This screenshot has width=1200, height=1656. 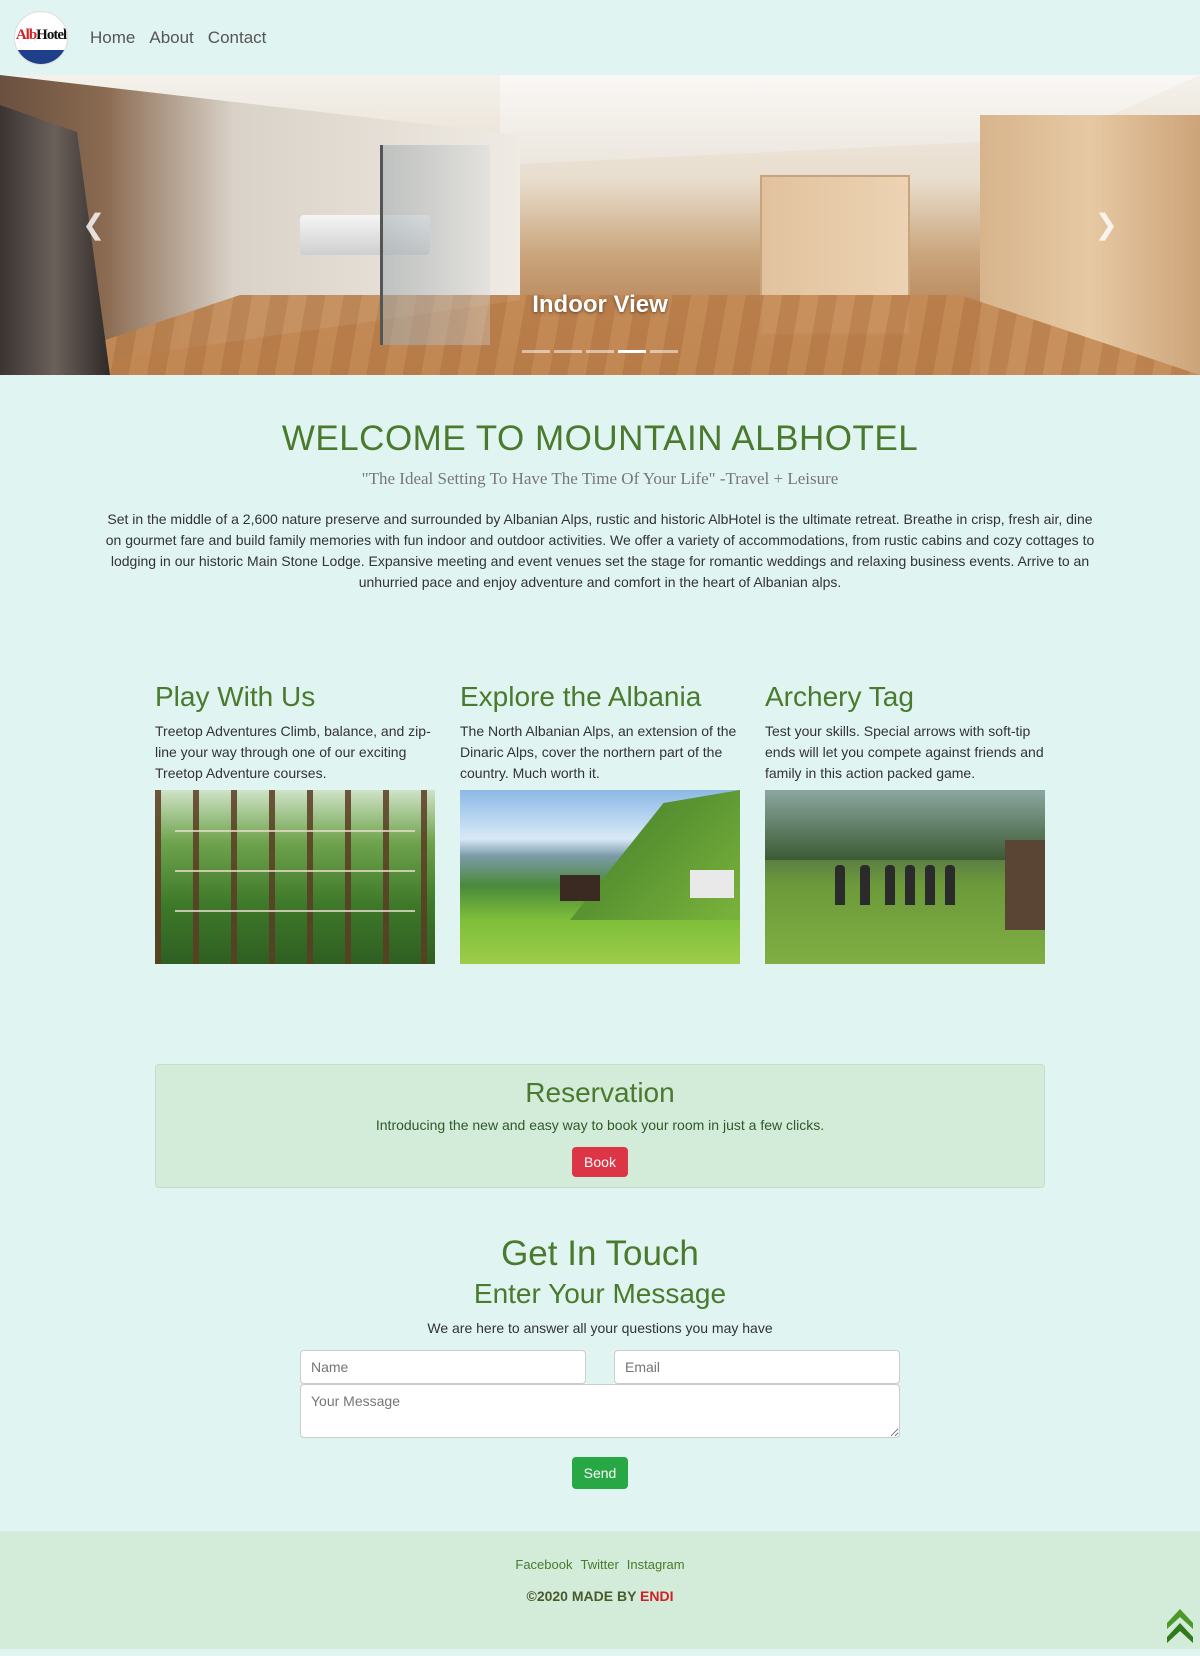 I want to click on author-name: ENDI, so click(x=657, y=1596).